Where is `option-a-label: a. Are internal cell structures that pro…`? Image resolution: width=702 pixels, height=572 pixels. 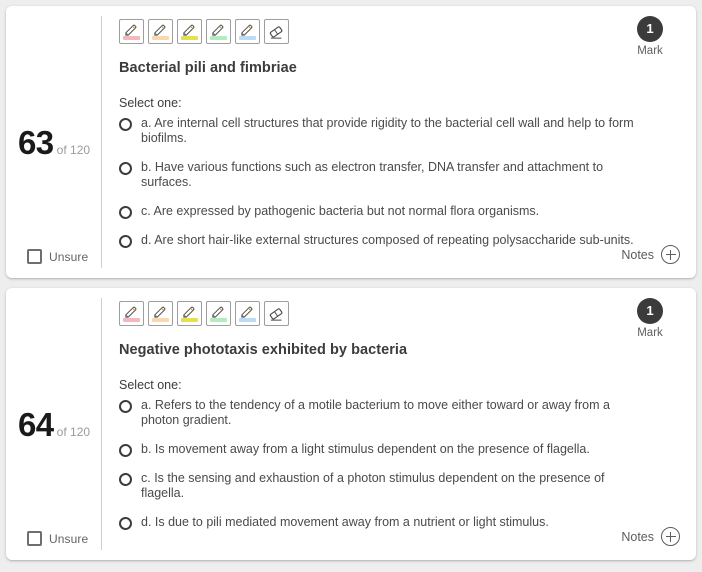
option-a-label: a. Are internal cell structures that pro… is located at coordinates (387, 130).